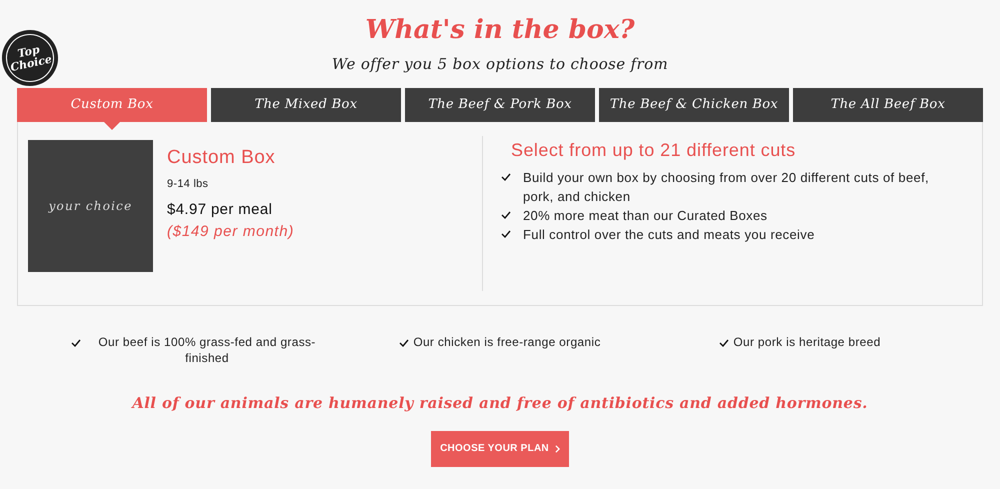 Image resolution: width=1000 pixels, height=489 pixels. I want to click on cuts-heading: Select from up to 21 different cuts, so click(654, 150).